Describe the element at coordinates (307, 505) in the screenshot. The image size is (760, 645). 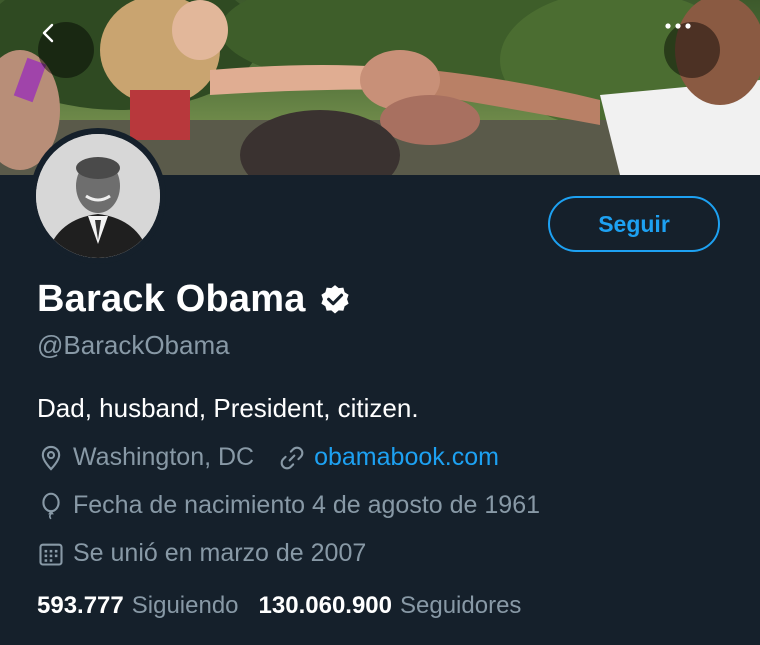
I see `profile-birthday: Fecha de nacimiento 4 de agosto de 1961` at that location.